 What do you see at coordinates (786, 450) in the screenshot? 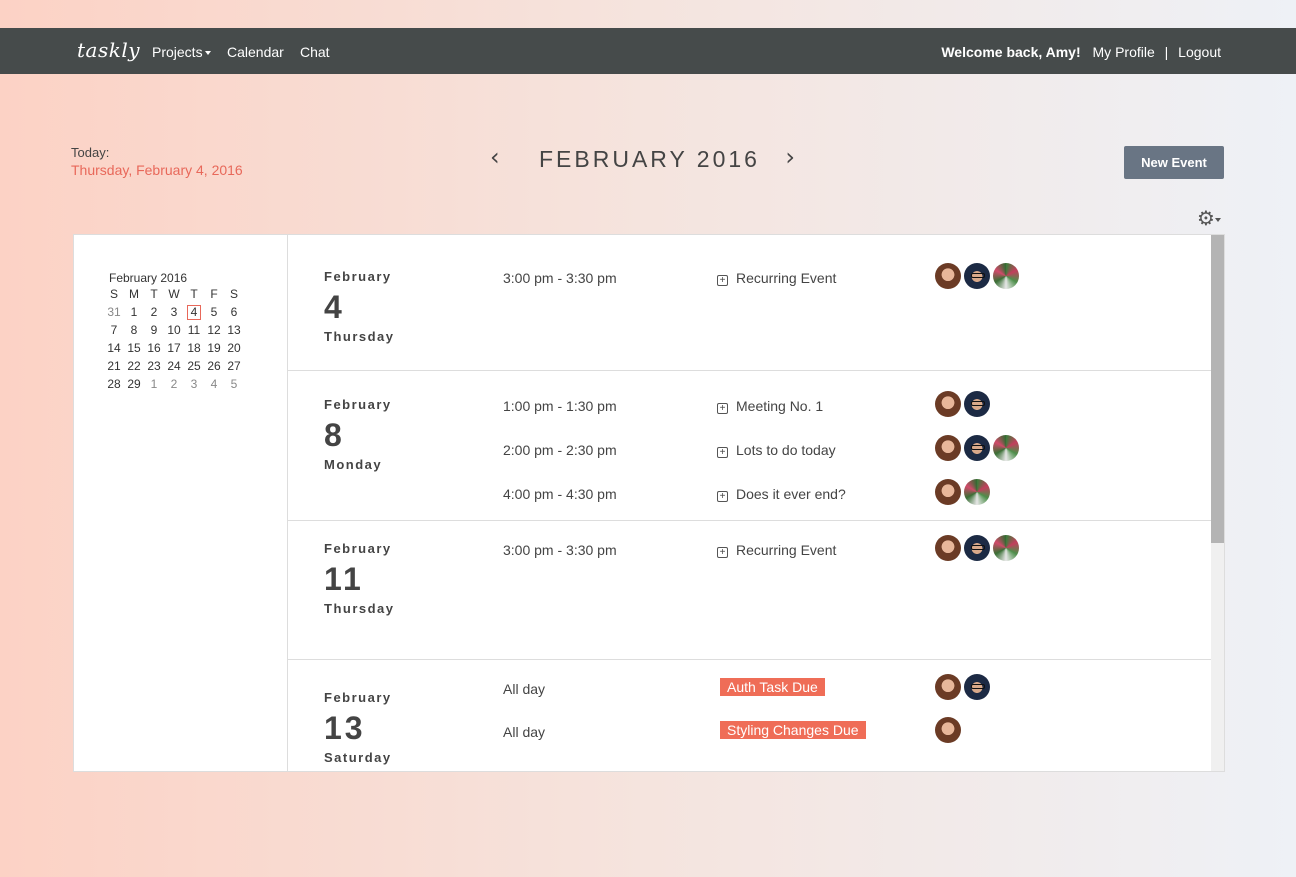
I see `event-title-text: Lots to do today` at bounding box center [786, 450].